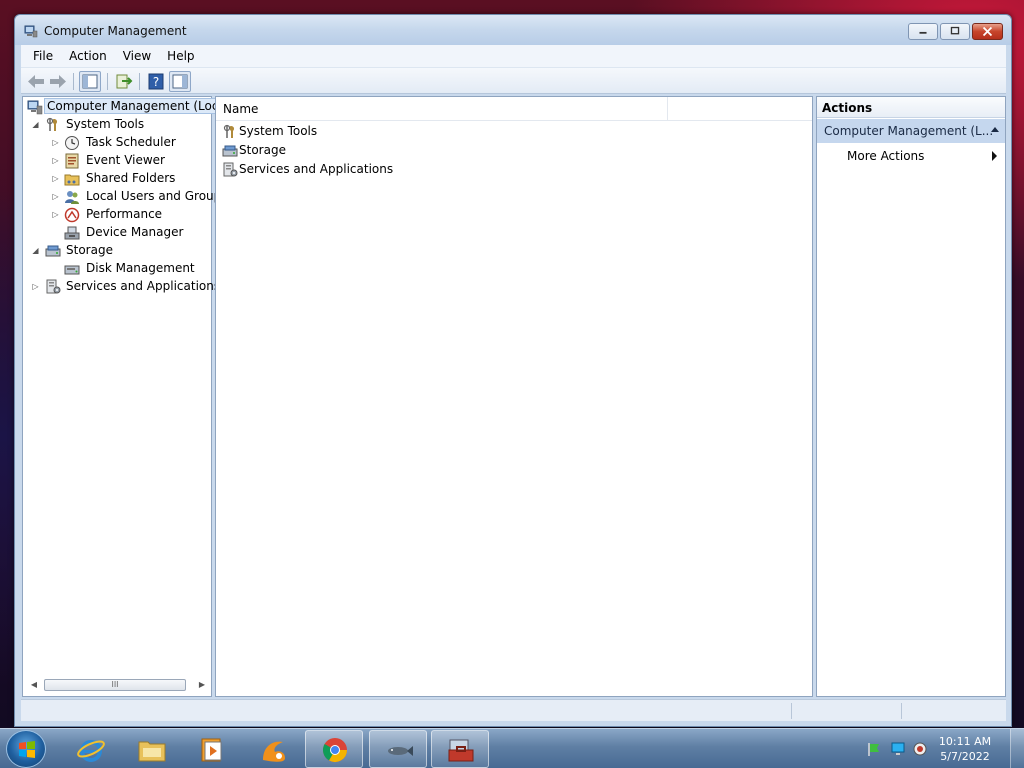 The height and width of the screenshot is (768, 1024). I want to click on tree-label: Computer Management (Local, so click(138, 106).